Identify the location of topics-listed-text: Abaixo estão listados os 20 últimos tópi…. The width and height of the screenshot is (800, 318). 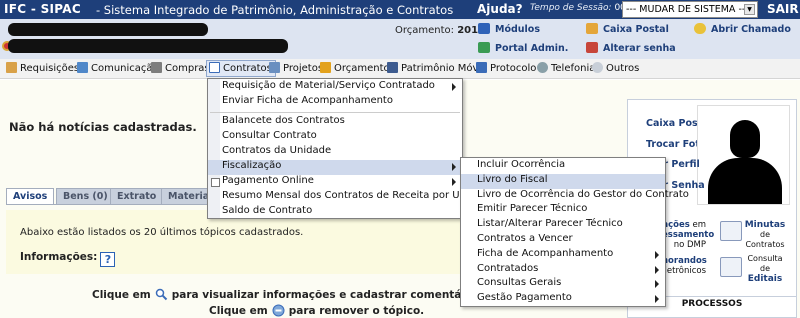
(162, 232).